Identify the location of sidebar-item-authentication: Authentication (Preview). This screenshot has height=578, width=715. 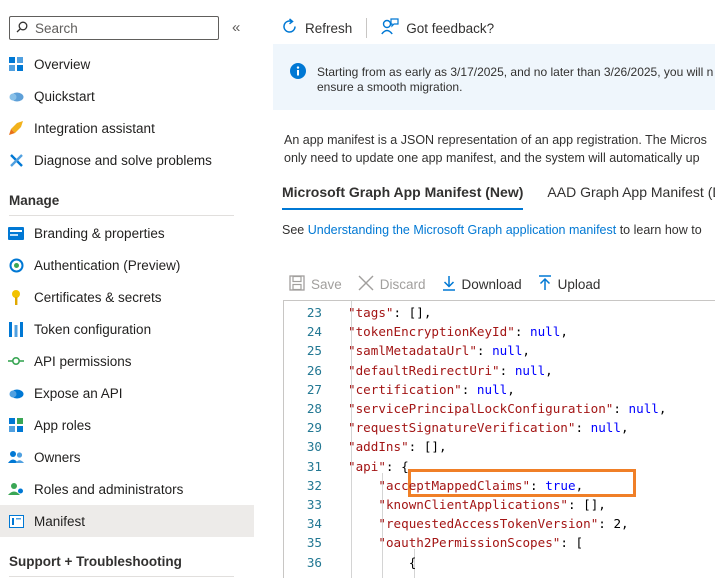
(127, 265).